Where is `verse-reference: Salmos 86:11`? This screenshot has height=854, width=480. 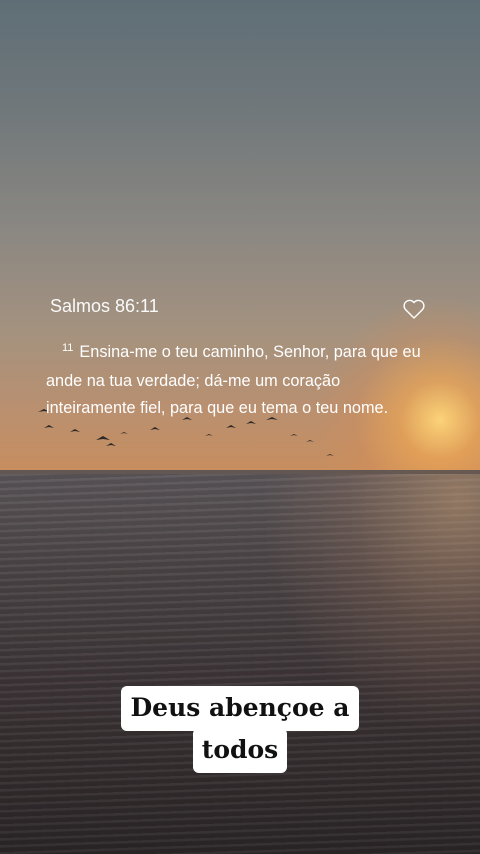
verse-reference: Salmos 86:11 is located at coordinates (104, 306).